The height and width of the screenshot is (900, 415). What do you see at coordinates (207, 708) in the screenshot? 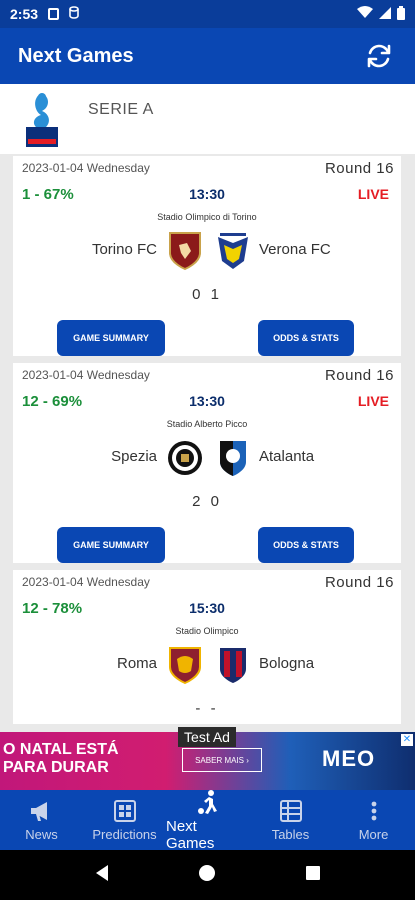
I see `game-score: - -` at bounding box center [207, 708].